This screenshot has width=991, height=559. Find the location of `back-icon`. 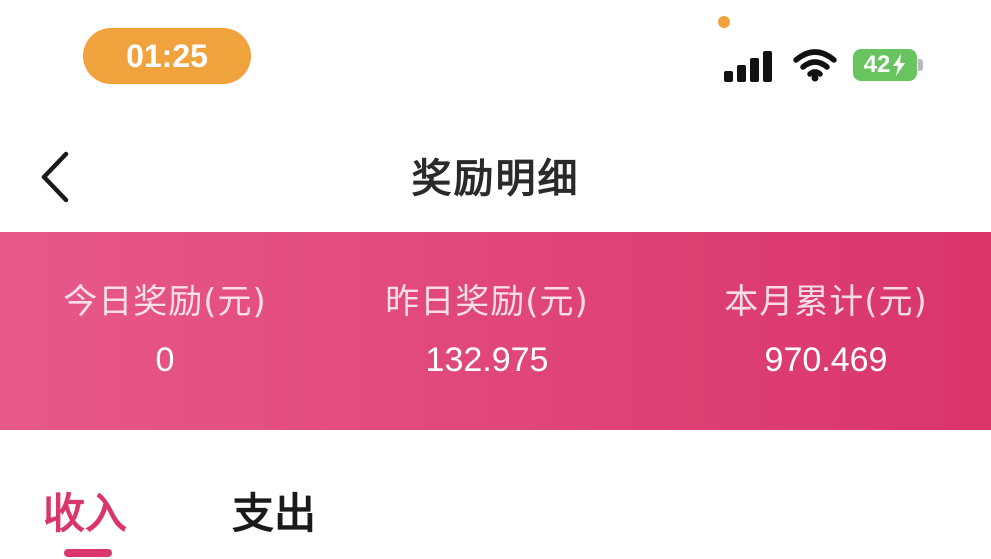

back-icon is located at coordinates (56, 177).